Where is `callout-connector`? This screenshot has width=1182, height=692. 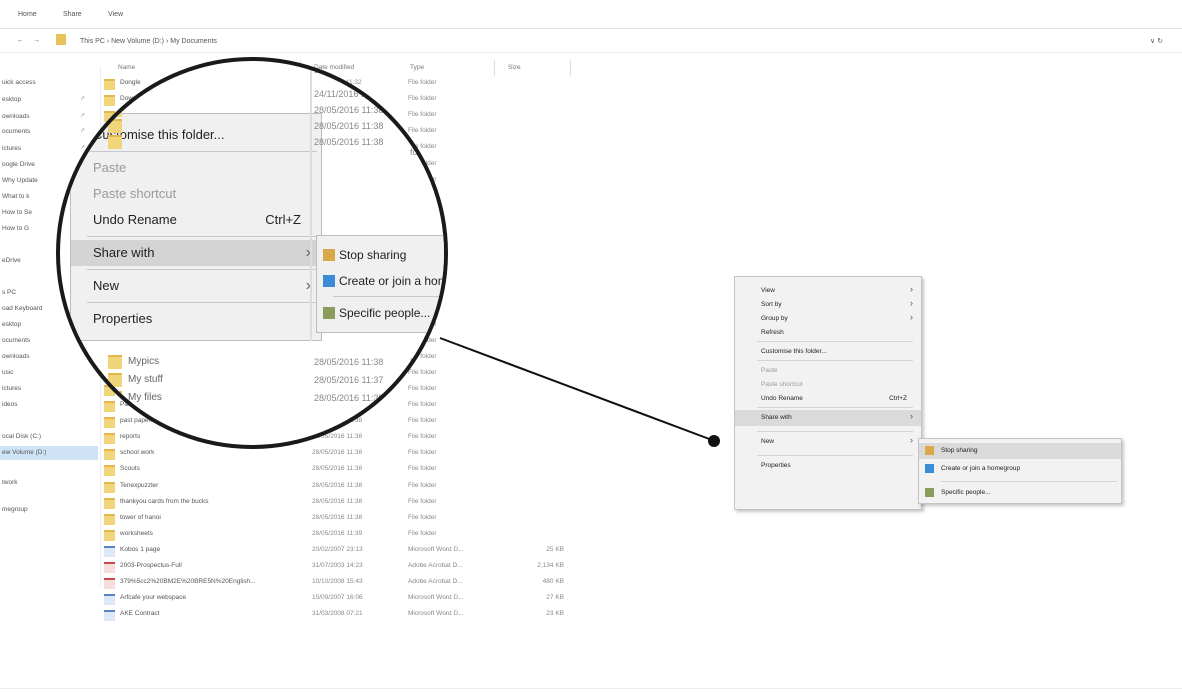
callout-connector is located at coordinates (576, 389).